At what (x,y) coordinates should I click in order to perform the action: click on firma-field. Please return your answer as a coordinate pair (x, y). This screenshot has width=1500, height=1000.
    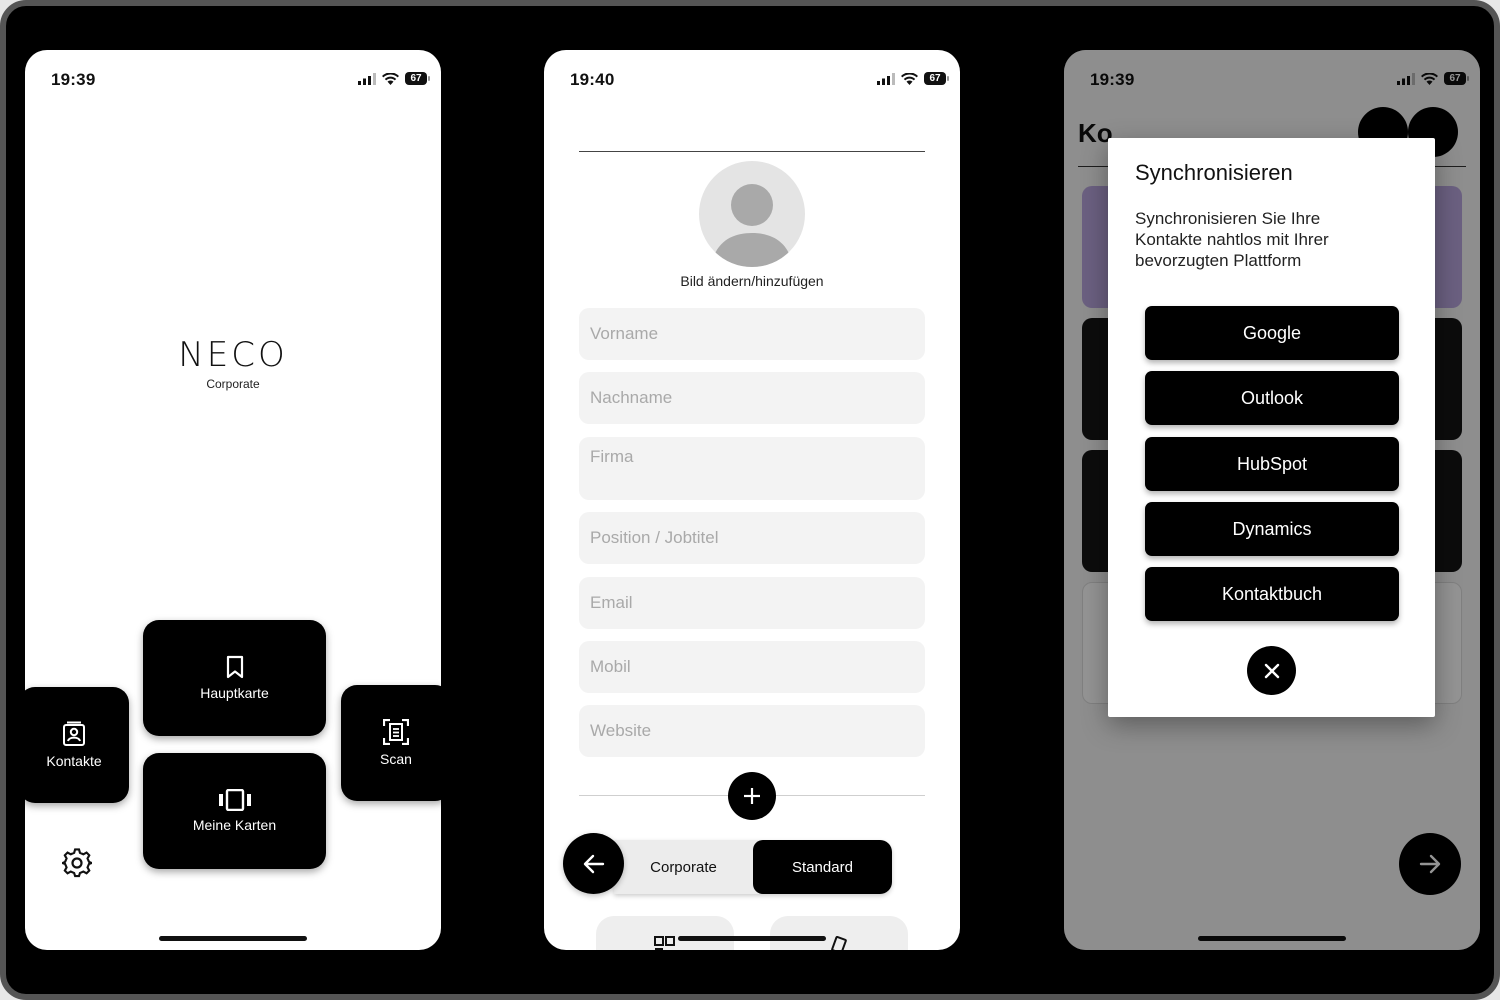
    Looking at the image, I should click on (752, 468).